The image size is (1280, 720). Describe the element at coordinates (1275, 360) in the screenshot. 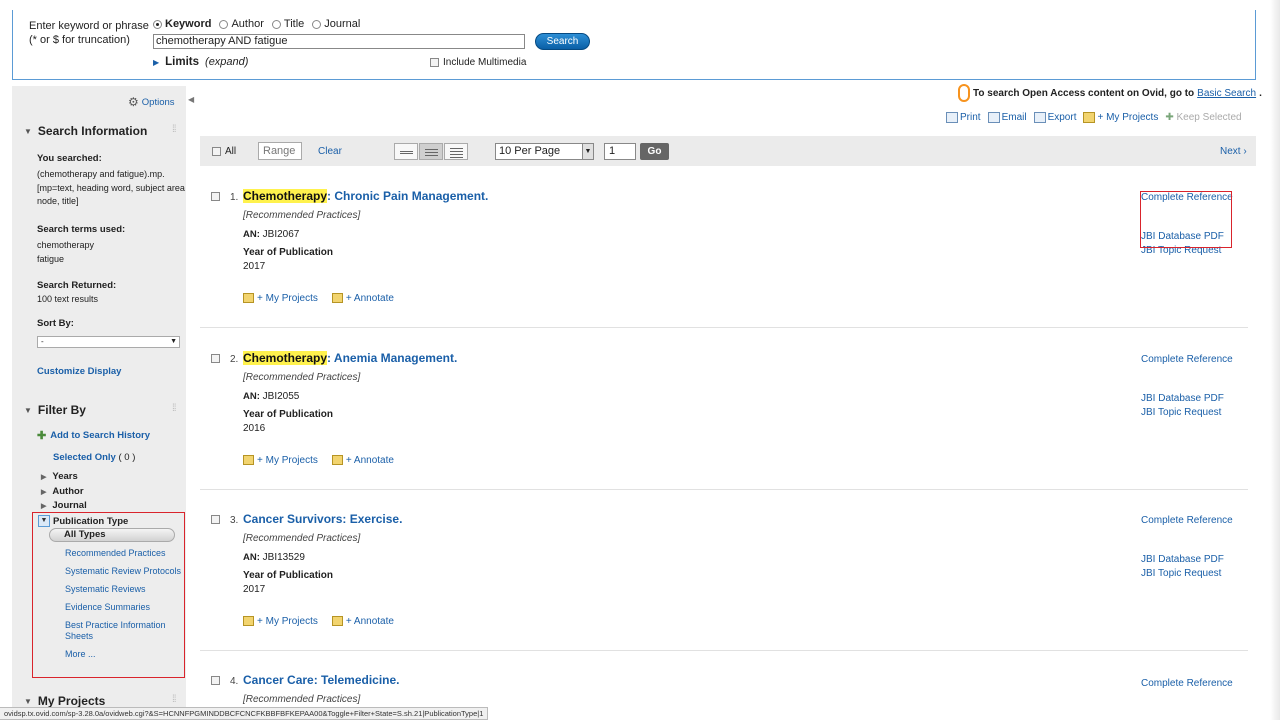

I see `window-edge` at that location.